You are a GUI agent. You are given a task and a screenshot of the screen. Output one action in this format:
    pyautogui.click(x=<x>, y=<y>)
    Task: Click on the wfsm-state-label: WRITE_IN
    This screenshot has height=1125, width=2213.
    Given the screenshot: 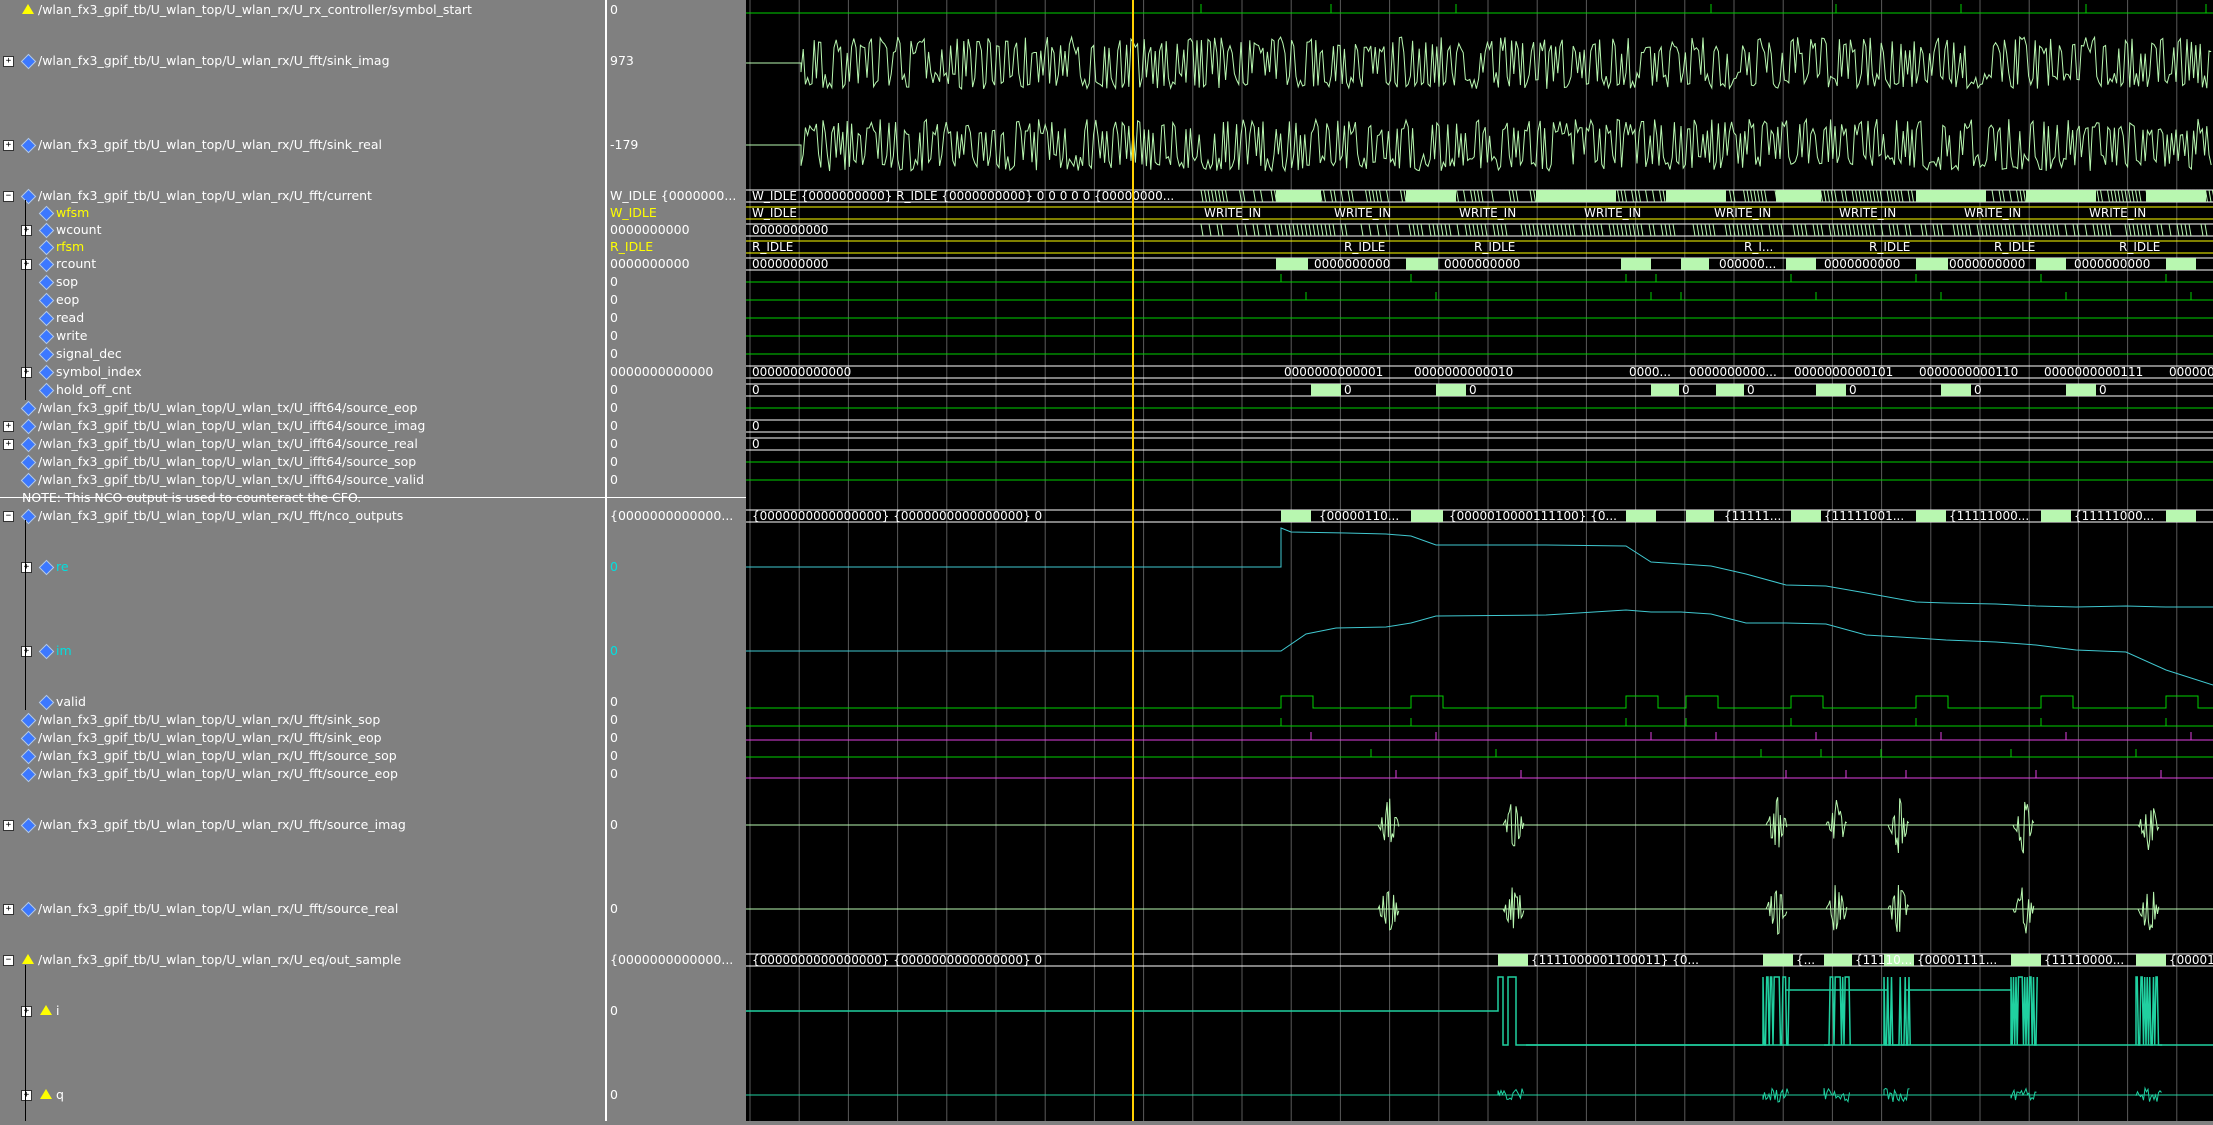 What is the action you would take?
    pyautogui.click(x=1232, y=213)
    